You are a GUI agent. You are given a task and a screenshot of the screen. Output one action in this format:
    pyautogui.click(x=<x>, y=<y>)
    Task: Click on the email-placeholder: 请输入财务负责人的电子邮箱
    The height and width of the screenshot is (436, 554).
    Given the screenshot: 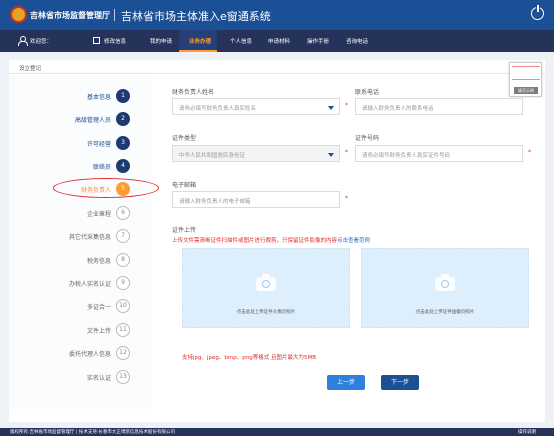 What is the action you would take?
    pyautogui.click(x=215, y=202)
    